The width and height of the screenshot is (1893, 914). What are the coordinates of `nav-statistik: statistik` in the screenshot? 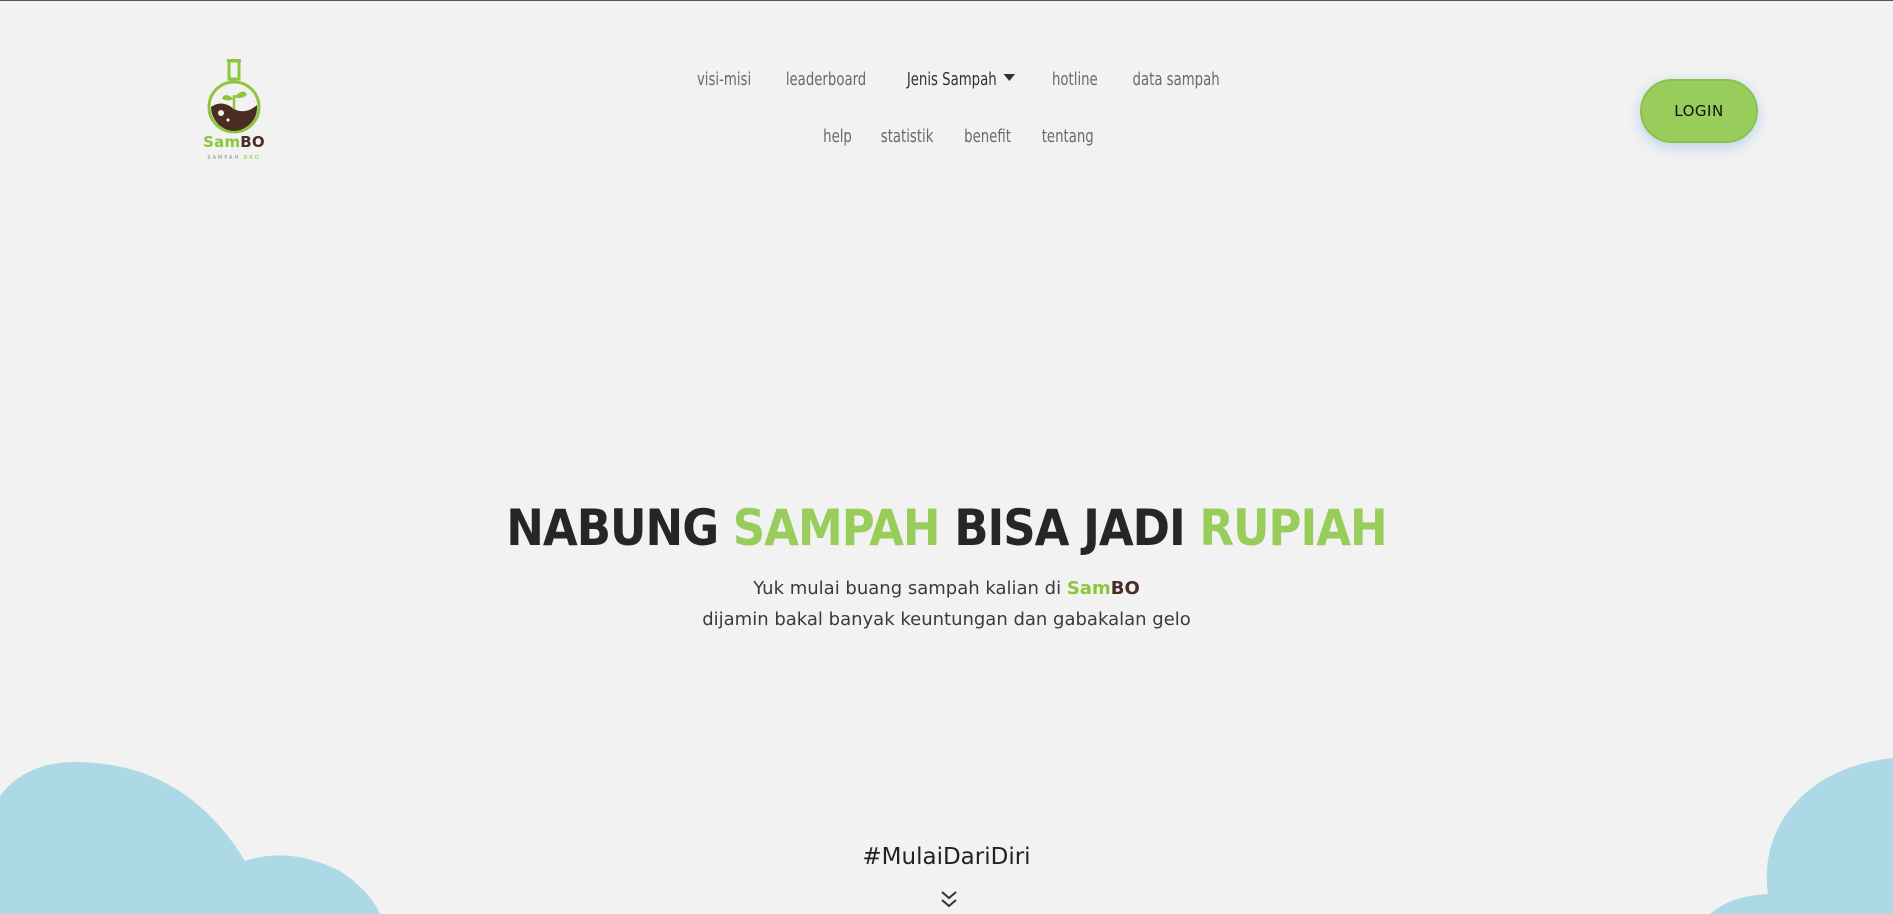 It's located at (907, 136).